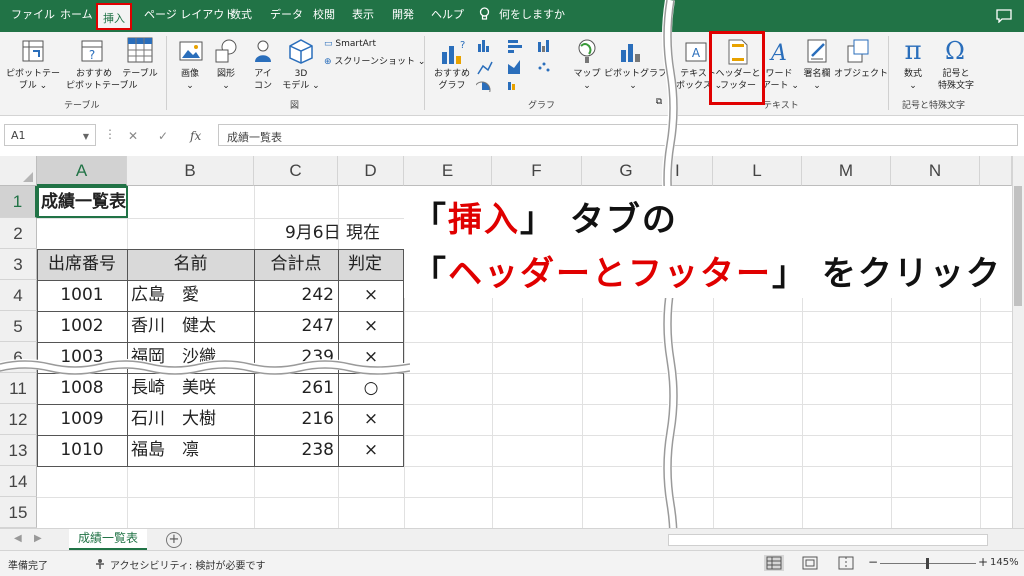 The height and width of the screenshot is (576, 1024). What do you see at coordinates (18, 538) in the screenshot?
I see `chevron-left-icon: ◀` at bounding box center [18, 538].